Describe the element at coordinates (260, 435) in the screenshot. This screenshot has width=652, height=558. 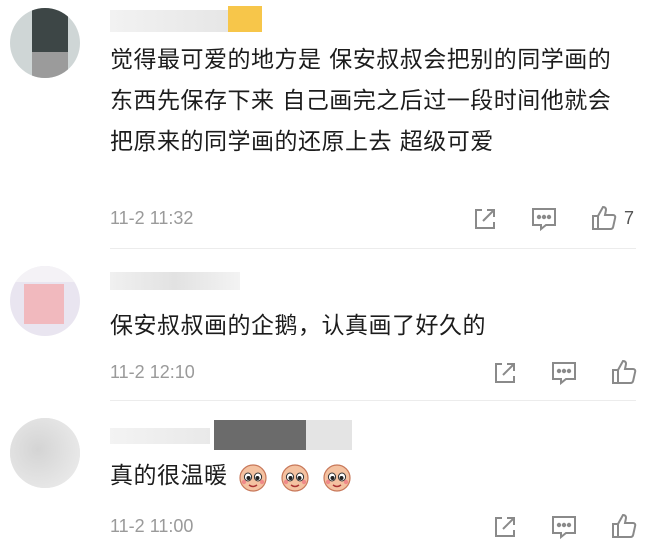
I see `username-blurred-dark` at that location.